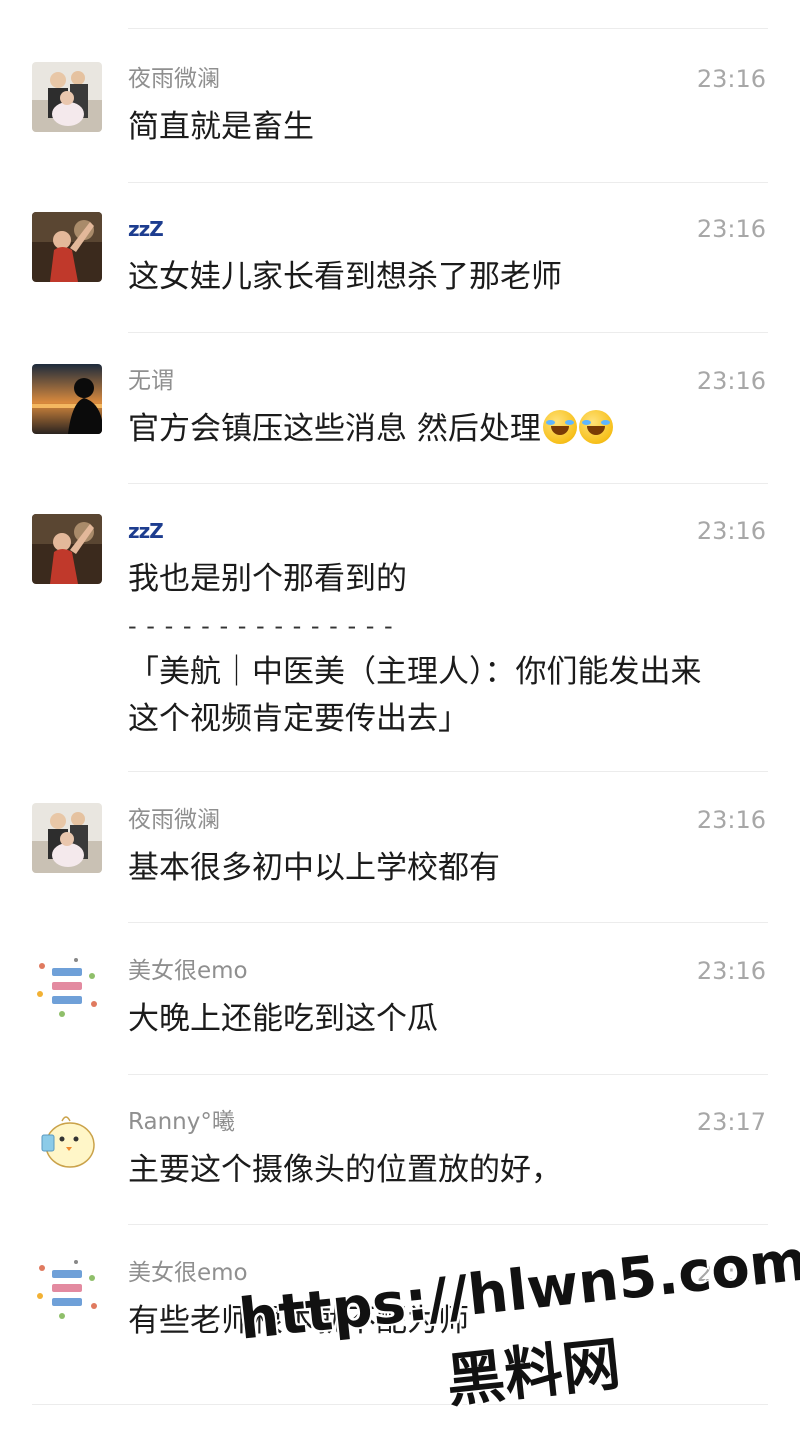 Image resolution: width=800 pixels, height=1455 pixels. I want to click on comment-quote-line: 这个视频肯定要传出去」, so click(298, 719).